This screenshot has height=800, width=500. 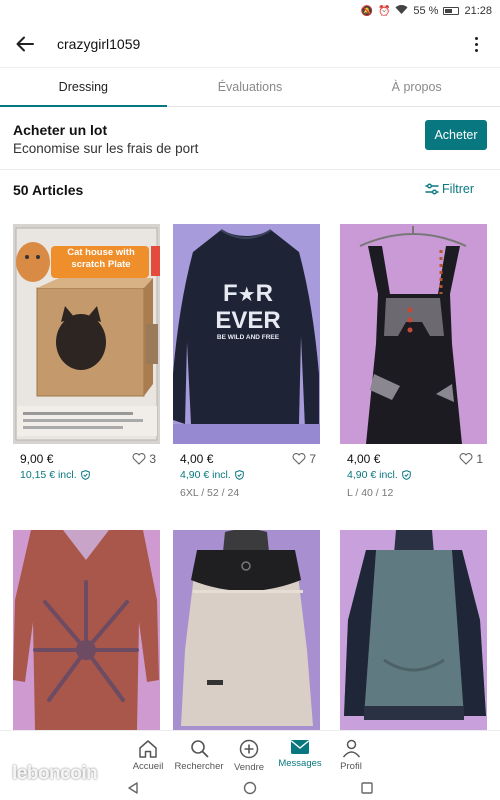 I want to click on favorite-button: 1, so click(x=471, y=459).